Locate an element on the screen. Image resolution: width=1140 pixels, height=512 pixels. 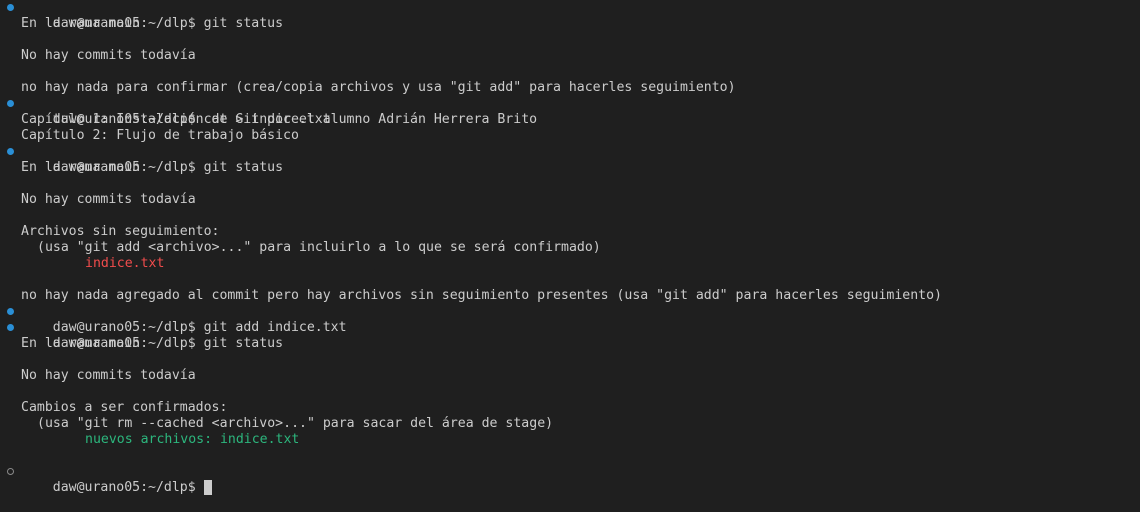
output-line: Archivos sin seguimiento: is located at coordinates (120, 231).